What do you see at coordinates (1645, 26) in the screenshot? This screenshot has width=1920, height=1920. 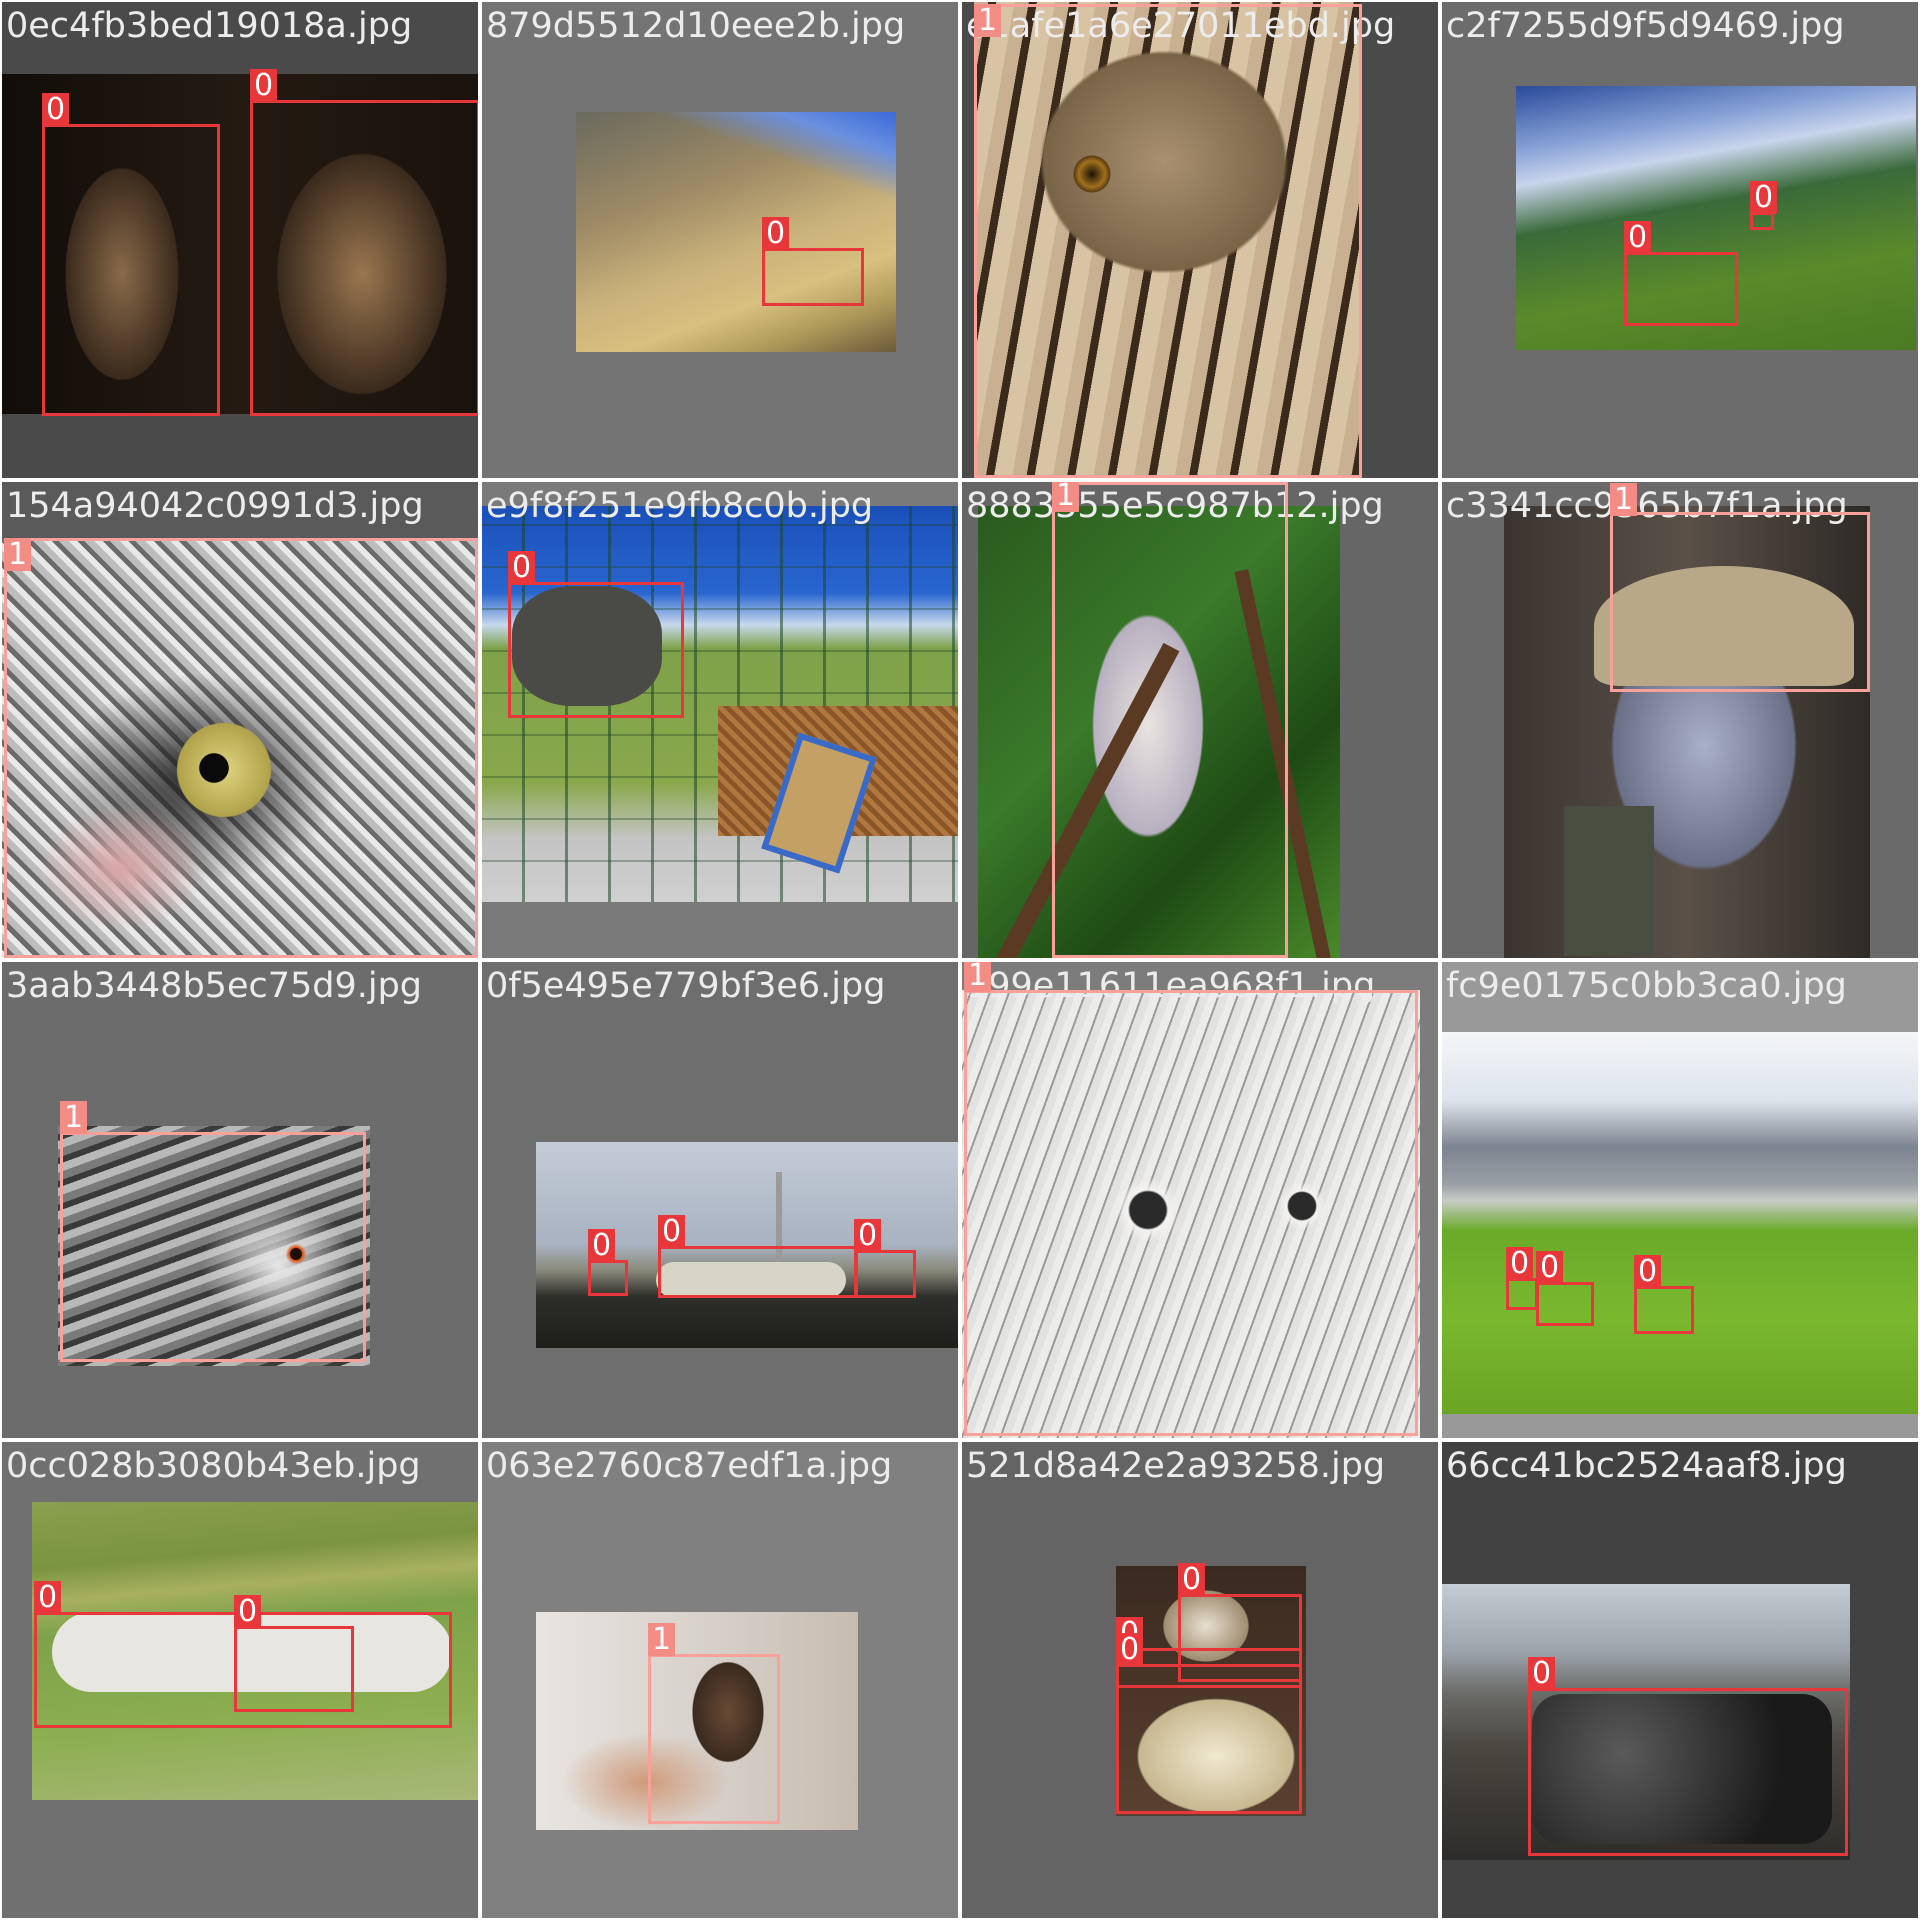 I see `tile-filename: c2f7255d9f5d9469.jpg` at bounding box center [1645, 26].